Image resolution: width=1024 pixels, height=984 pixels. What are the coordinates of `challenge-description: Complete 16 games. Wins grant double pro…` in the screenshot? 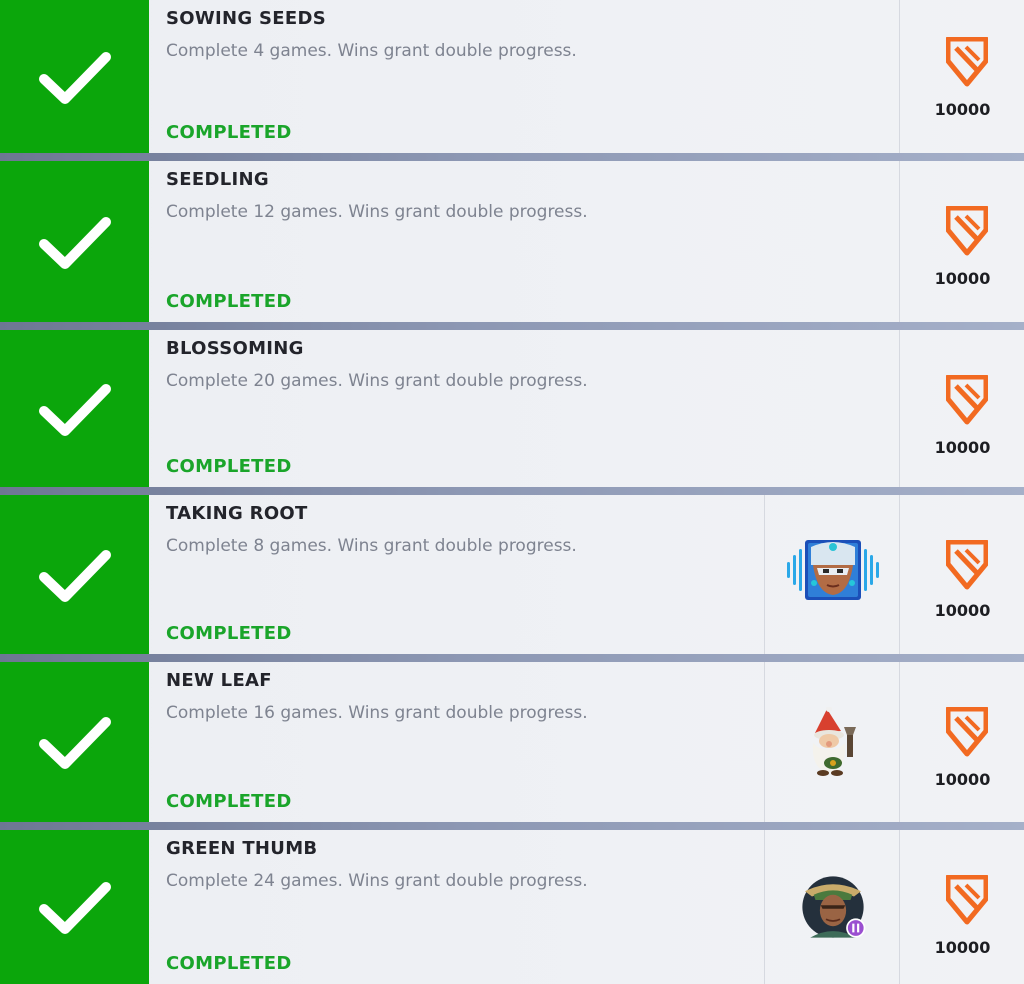 It's located at (377, 713).